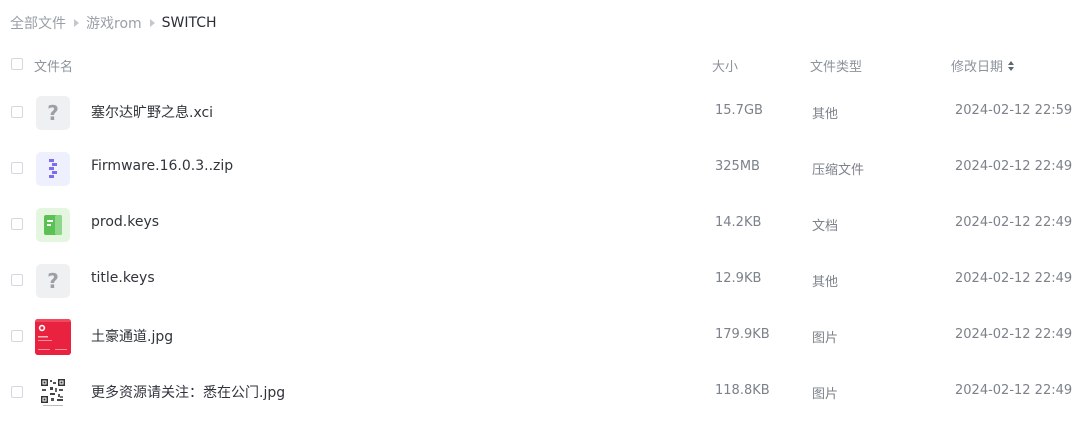  I want to click on file-type: 压缩文件, so click(838, 170).